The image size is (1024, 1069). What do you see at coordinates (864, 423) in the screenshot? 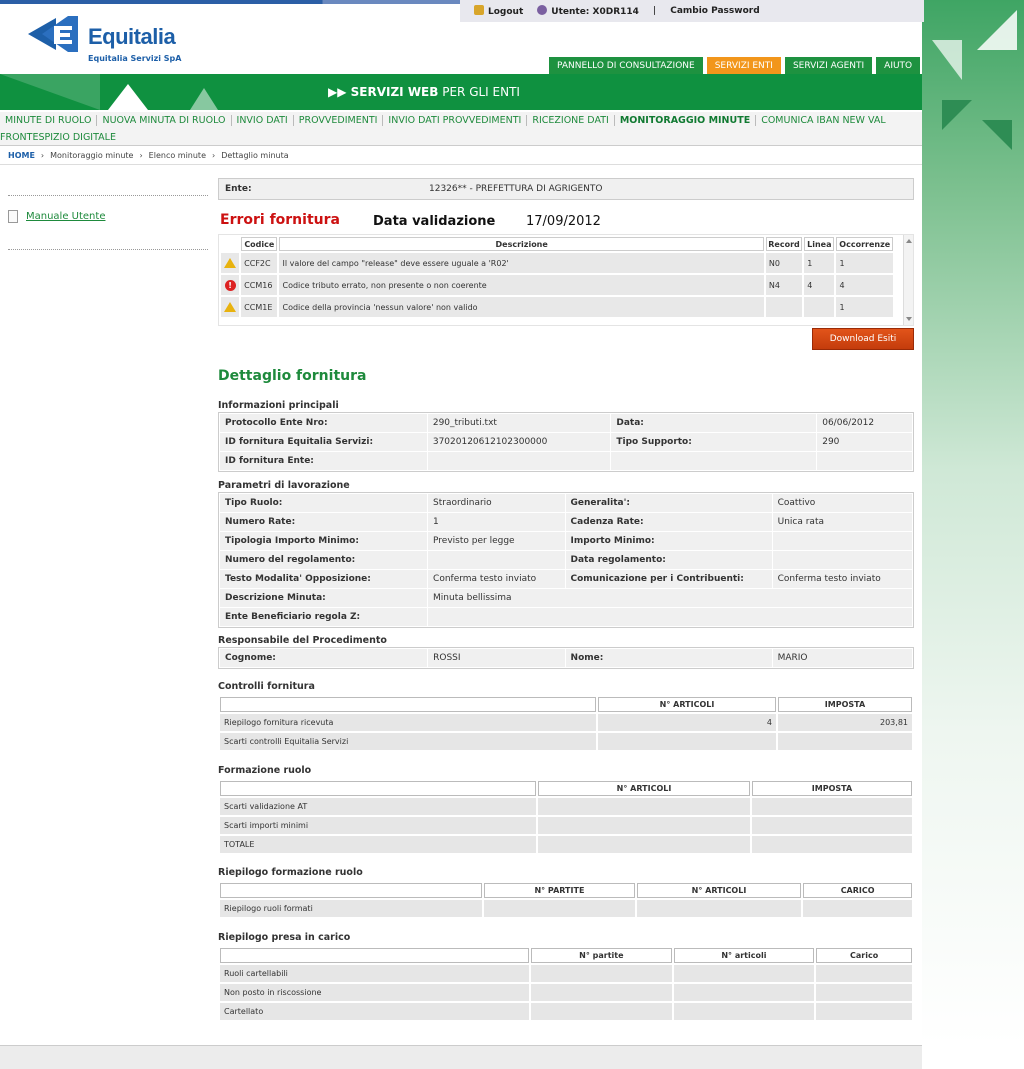
I see `field-value: 06/06/2012` at bounding box center [864, 423].